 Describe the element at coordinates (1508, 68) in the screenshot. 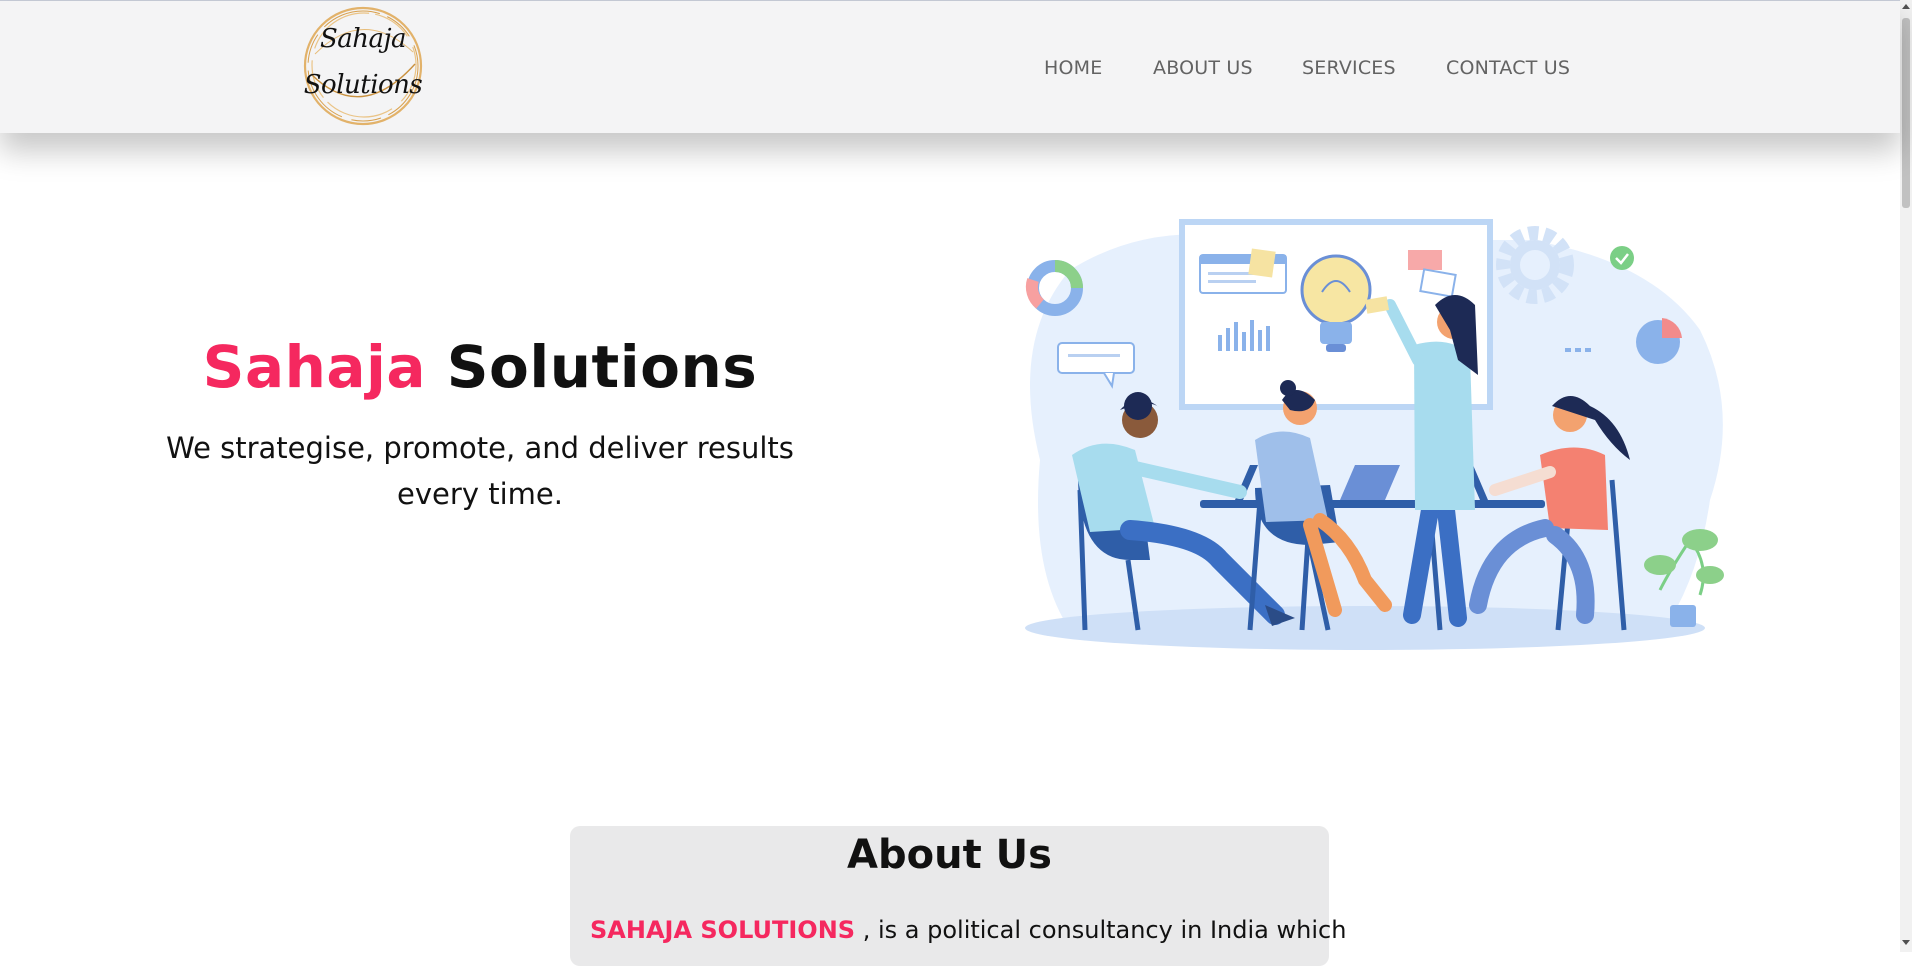

I see `nav-contact-us: CONTACT US` at that location.